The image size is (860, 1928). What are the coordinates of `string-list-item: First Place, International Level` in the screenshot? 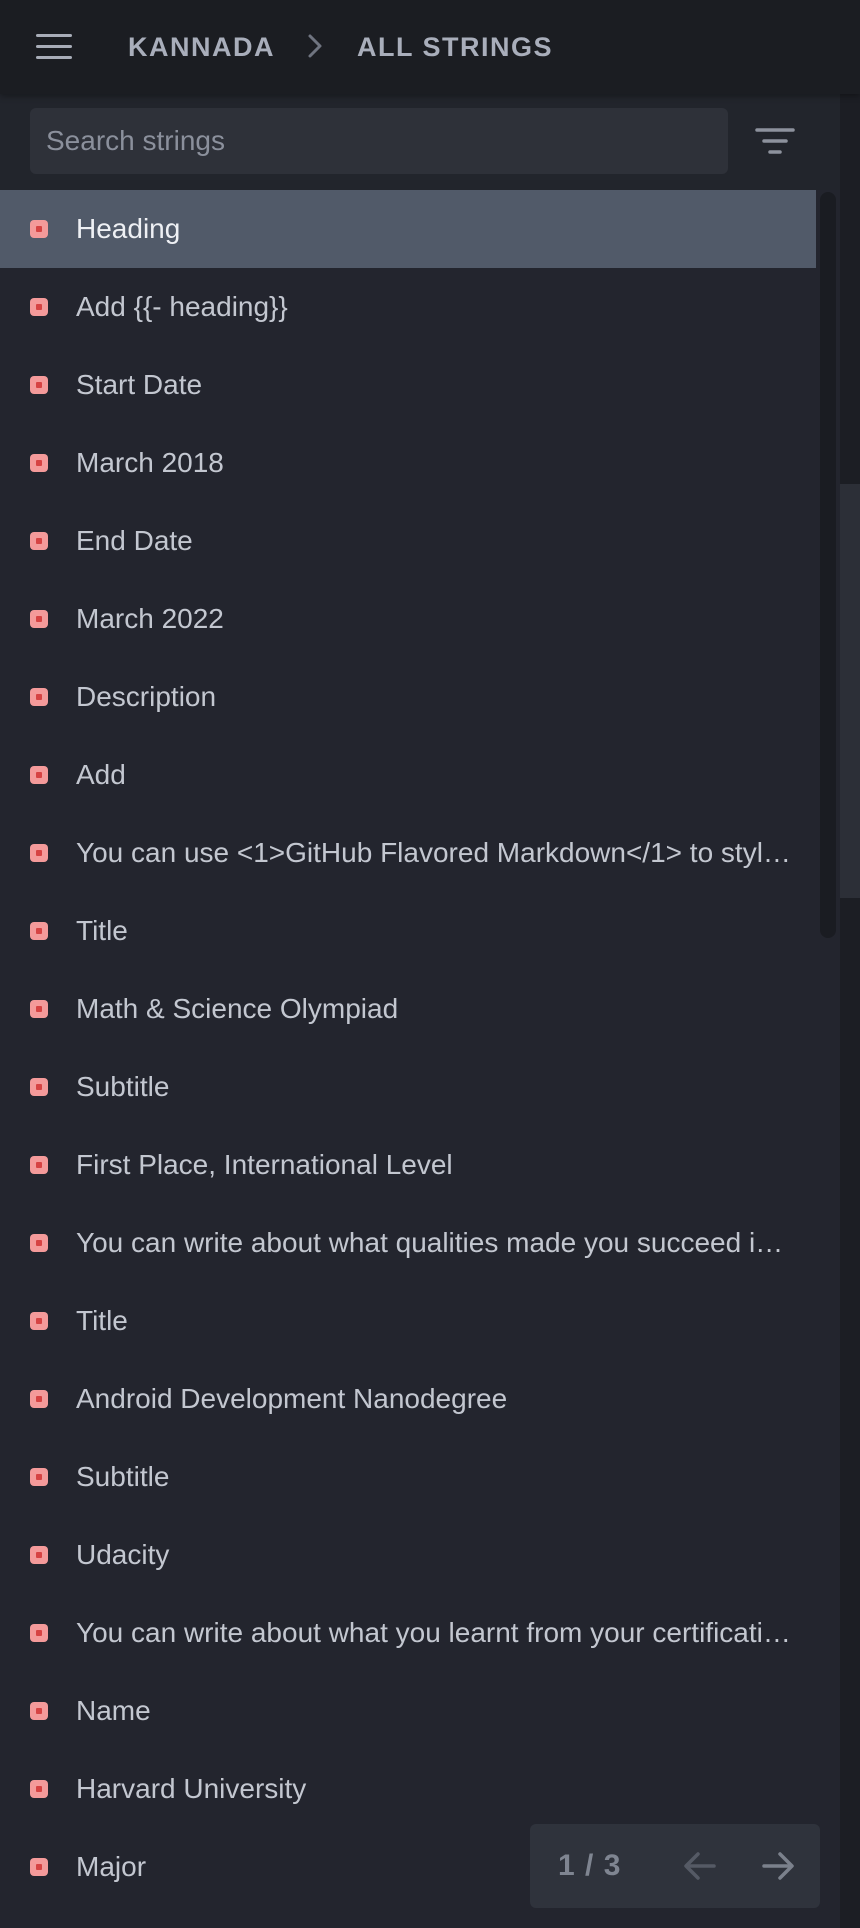 It's located at (408, 1165).